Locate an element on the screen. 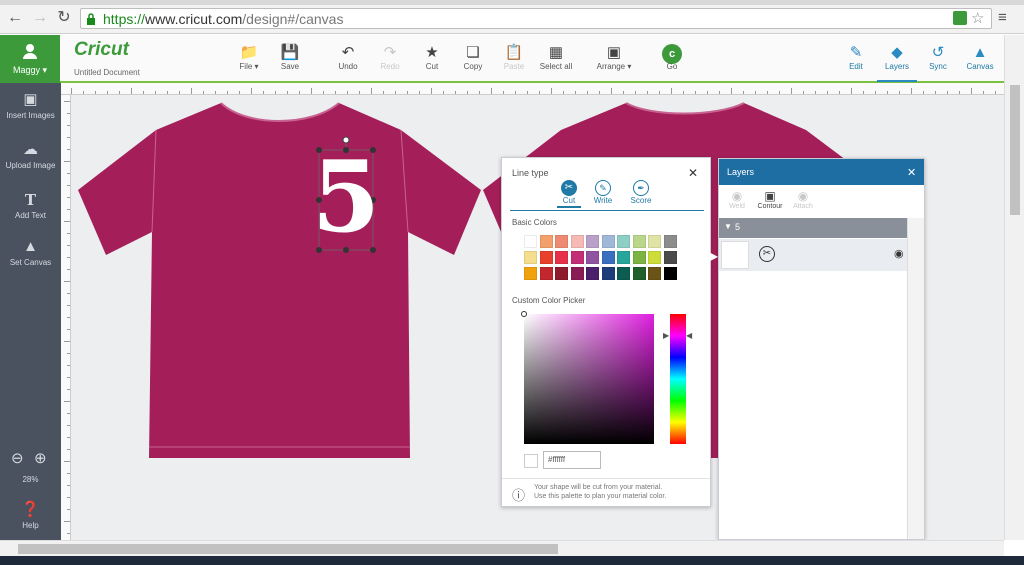 The height and width of the screenshot is (565, 1024). attach-button: ◉ Attach is located at coordinates (803, 199).